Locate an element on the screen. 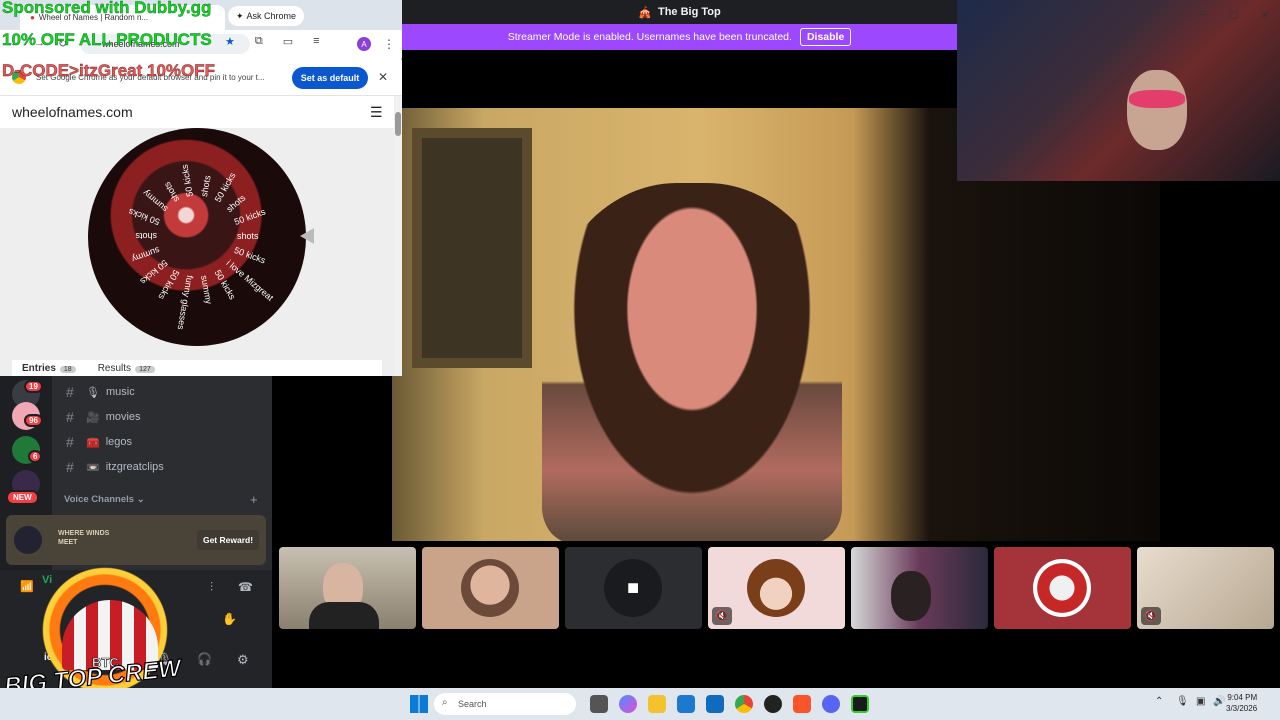 The image size is (1280, 720). disconnect-icon: ☎ is located at coordinates (245, 587).